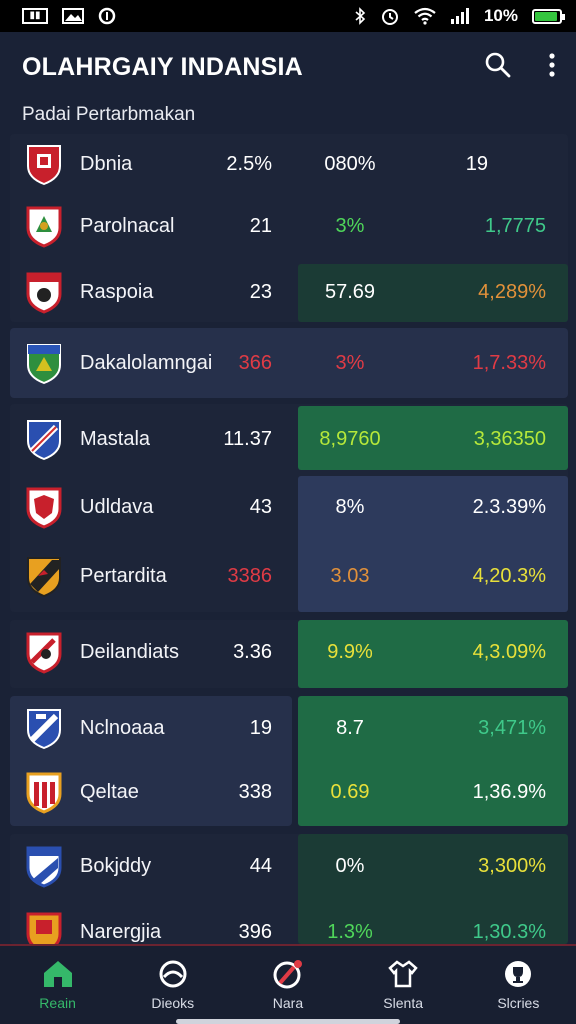  What do you see at coordinates (289, 164) in the screenshot?
I see `table-row: Dbnia 2.5% 080% 19` at bounding box center [289, 164].